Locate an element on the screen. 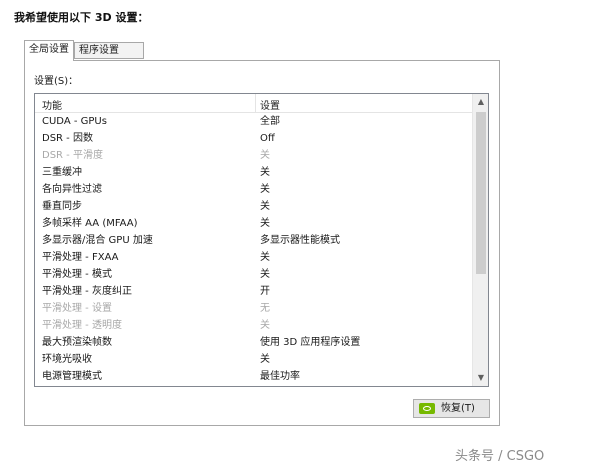 This screenshot has height=472, width=600. row-feature: 各向异性过滤 is located at coordinates (72, 189).